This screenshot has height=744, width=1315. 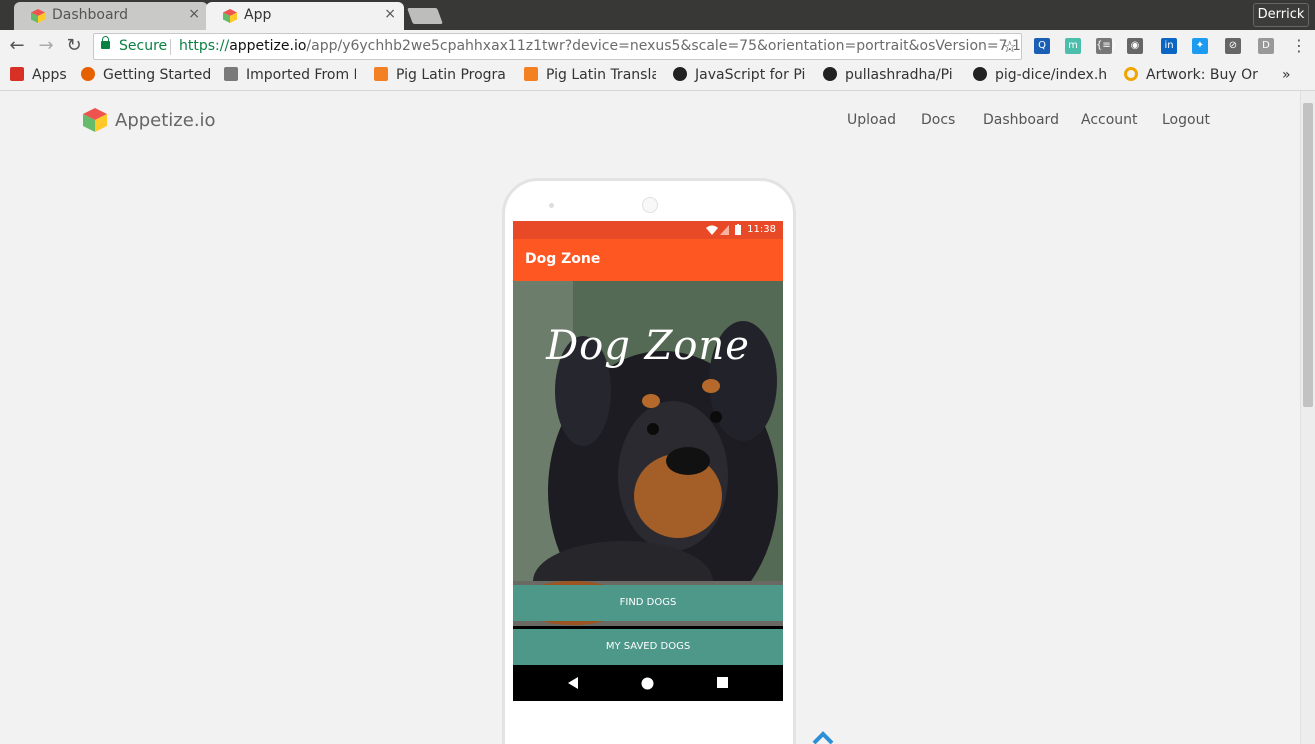 I want to click on bookmark-item: Imported From F, so click(x=290, y=76).